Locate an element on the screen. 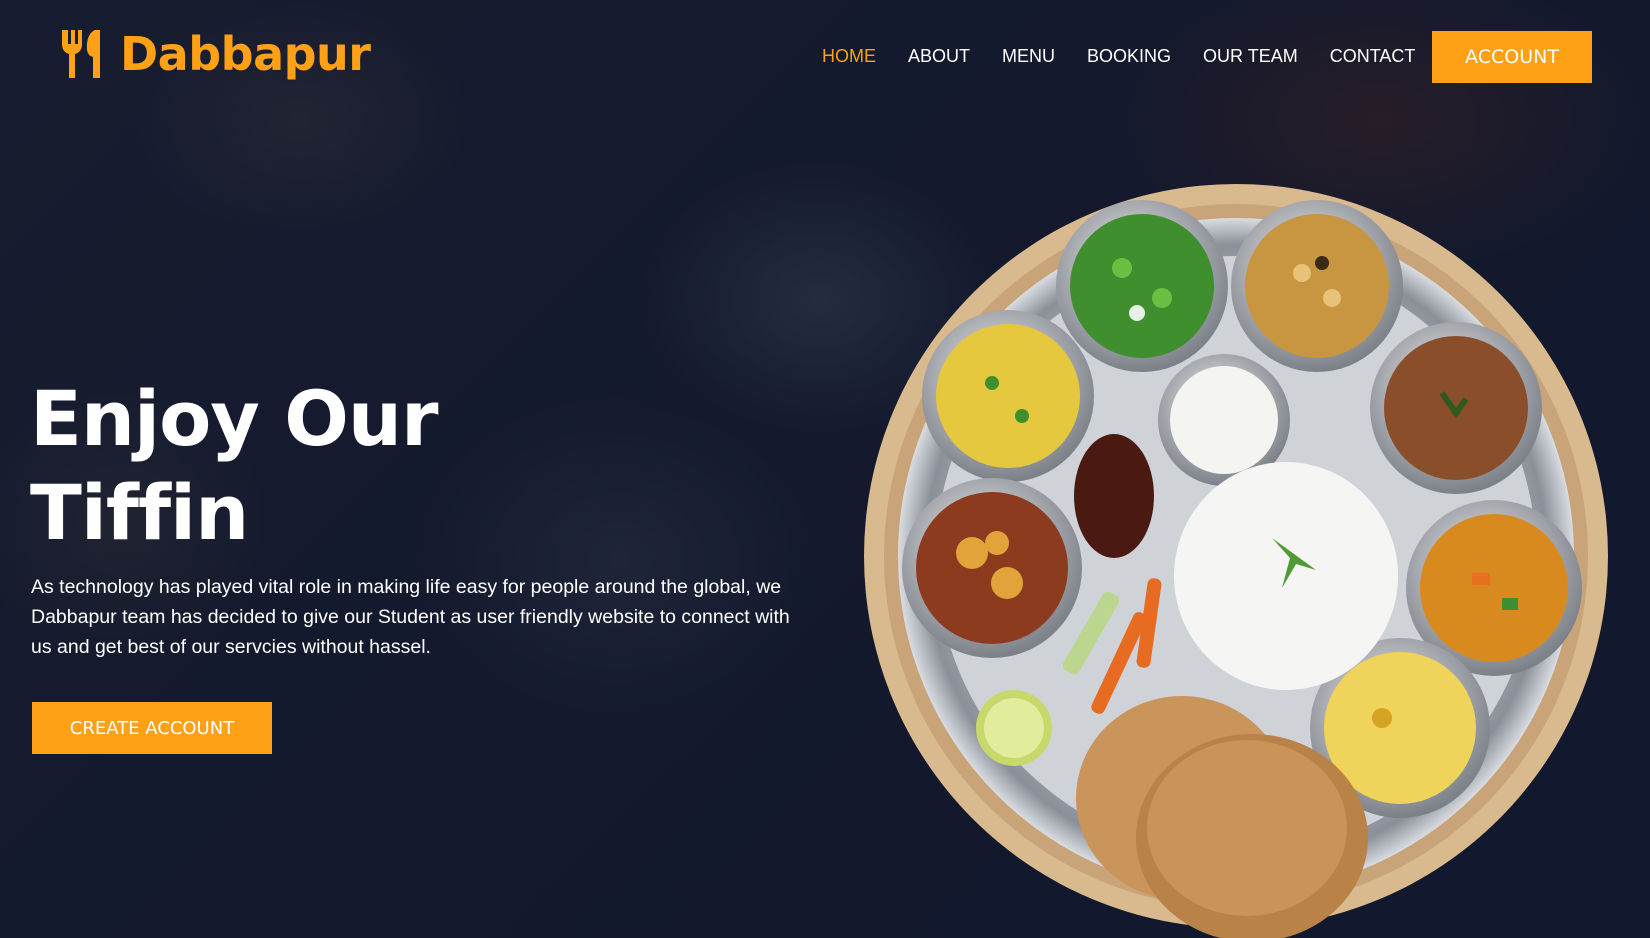  brand-logo: Dabbapur is located at coordinates (215, 54).